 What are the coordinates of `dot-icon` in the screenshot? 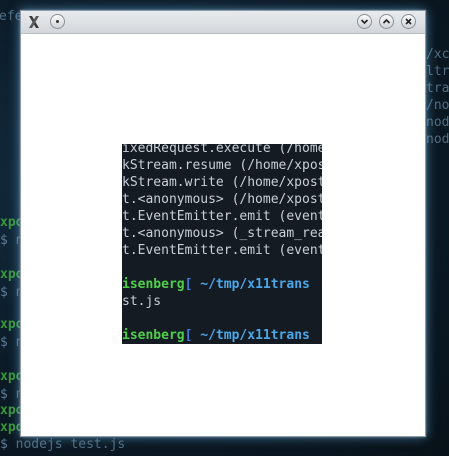 It's located at (57, 21).